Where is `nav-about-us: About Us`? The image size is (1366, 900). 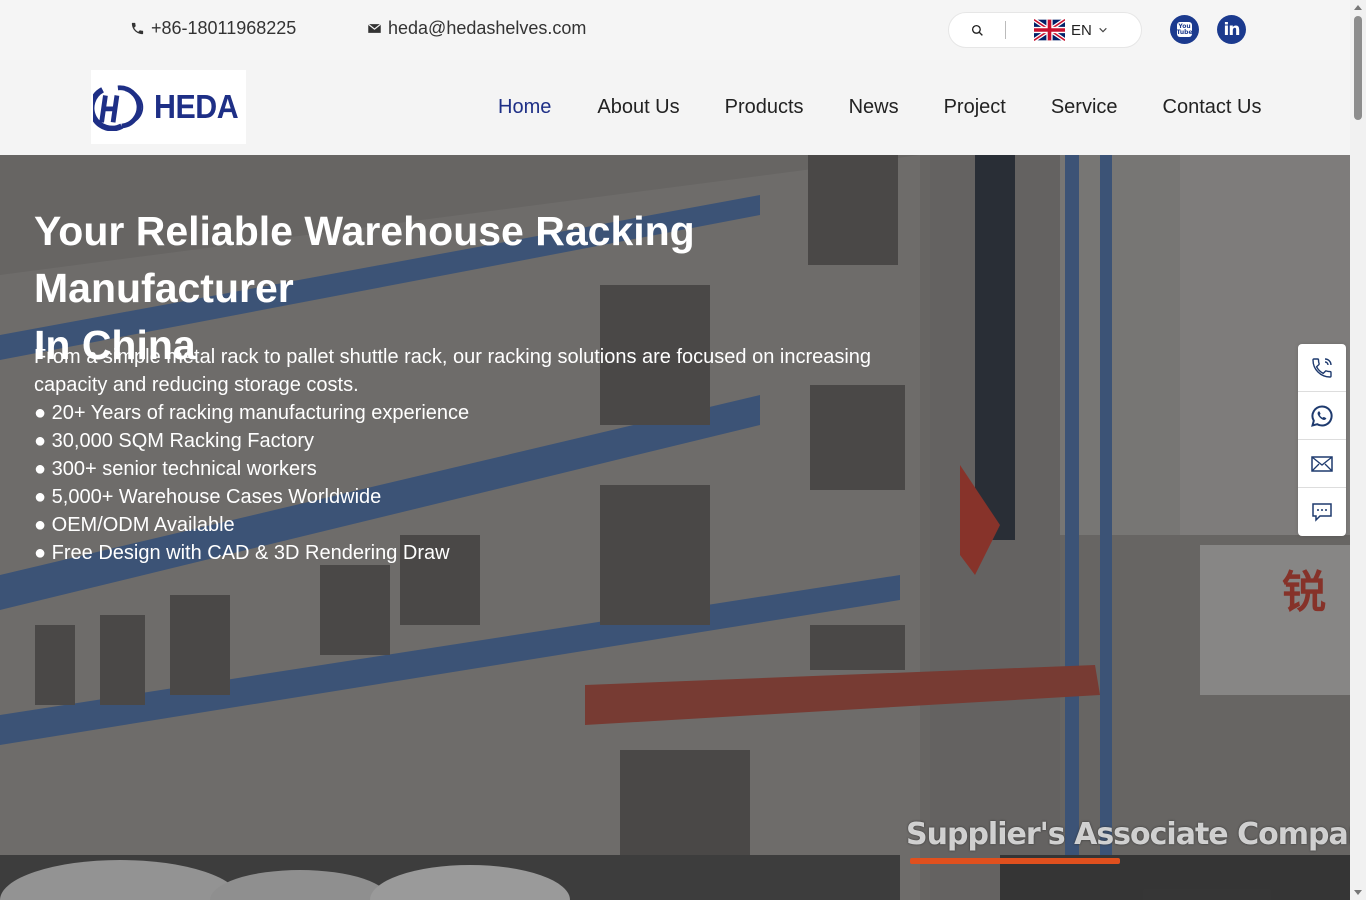 nav-about-us: About Us is located at coordinates (638, 107).